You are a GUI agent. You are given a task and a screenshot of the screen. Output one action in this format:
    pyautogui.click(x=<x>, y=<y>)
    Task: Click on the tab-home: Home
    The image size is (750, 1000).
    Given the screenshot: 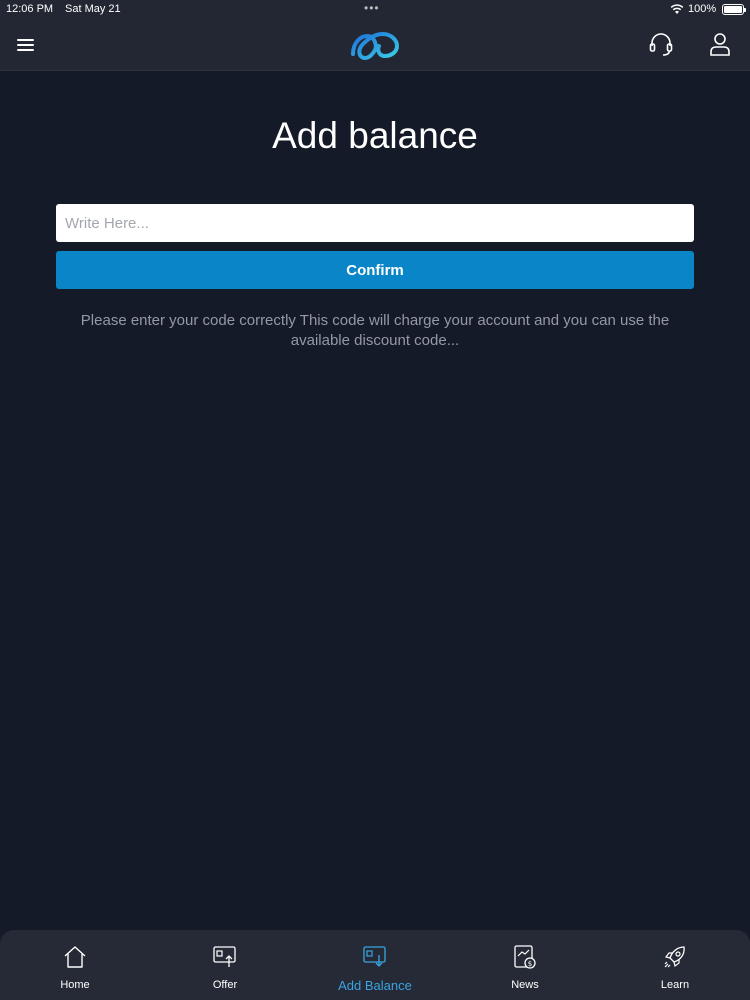 What is the action you would take?
    pyautogui.click(x=75, y=965)
    